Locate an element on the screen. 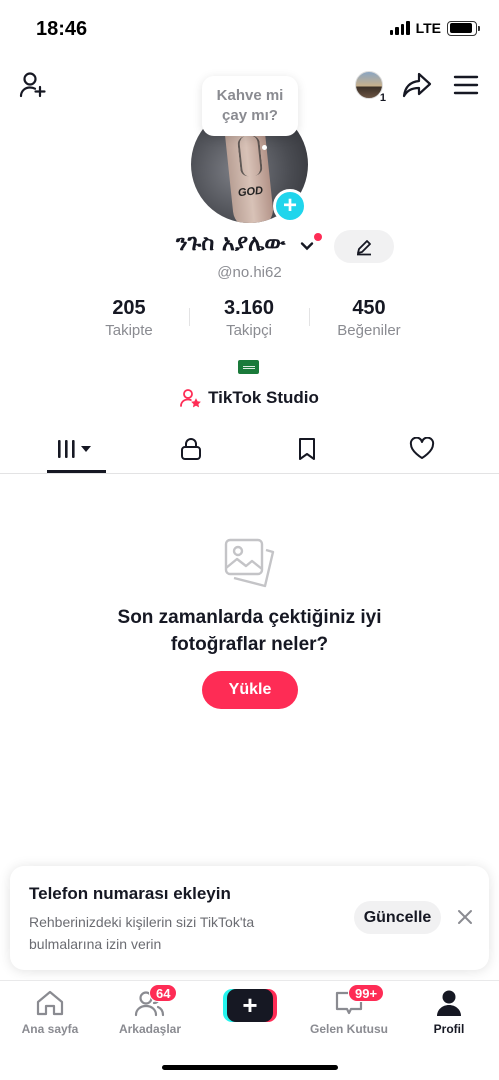  friends-icon: 64 is located at coordinates (155, 1001).